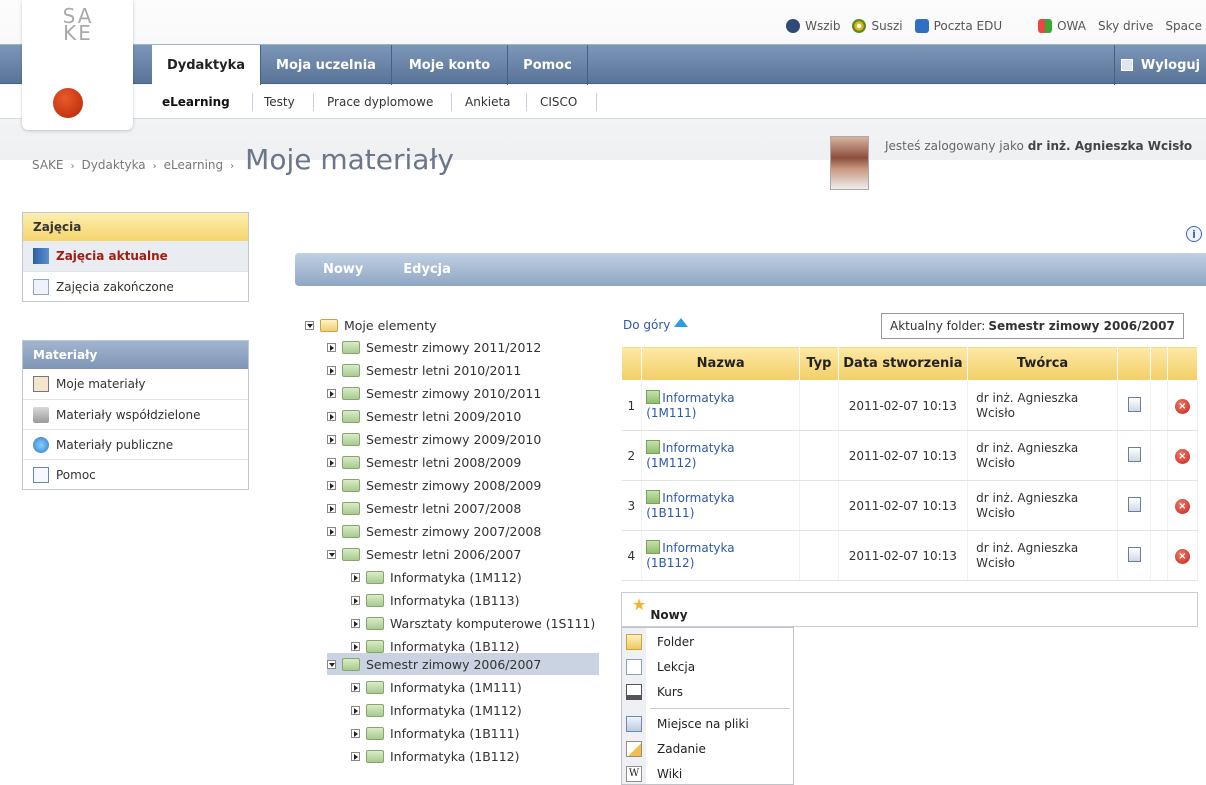  I want to click on link-space: Space, so click(1183, 26).